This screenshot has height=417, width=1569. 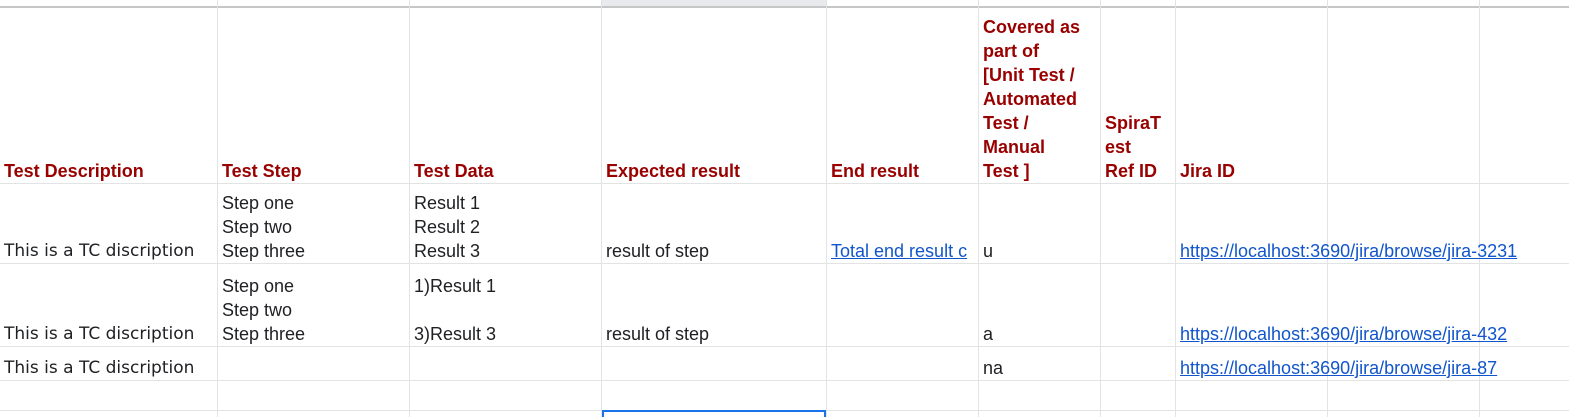 What do you see at coordinates (313, 95) in the screenshot?
I see `header-test-step: Test Step` at bounding box center [313, 95].